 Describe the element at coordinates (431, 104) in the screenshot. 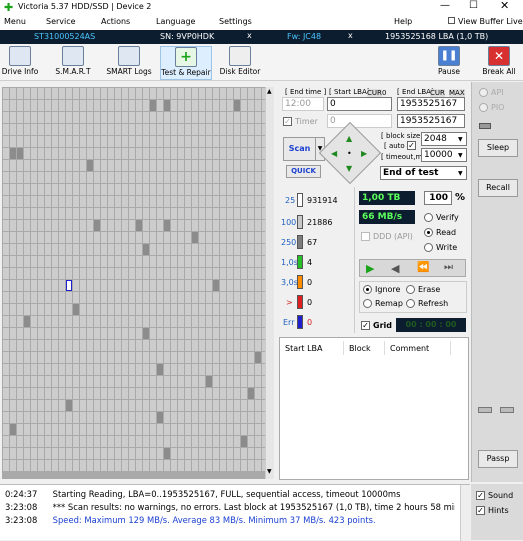

I see `end-lba-field: 1953525167` at that location.